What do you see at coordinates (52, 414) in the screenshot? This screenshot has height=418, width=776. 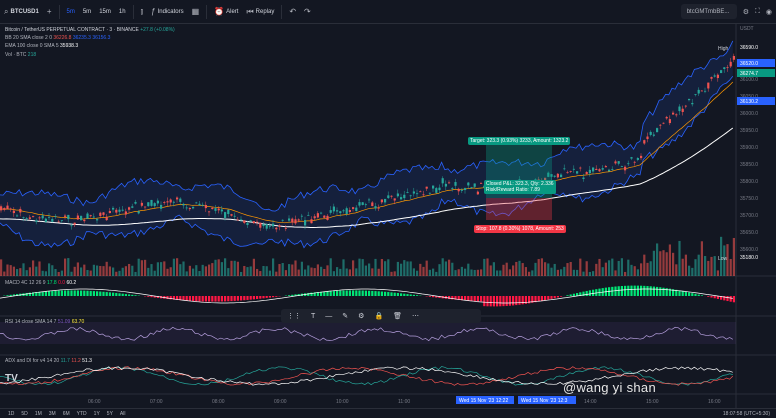 I see `range-3m: 3M` at bounding box center [52, 414].